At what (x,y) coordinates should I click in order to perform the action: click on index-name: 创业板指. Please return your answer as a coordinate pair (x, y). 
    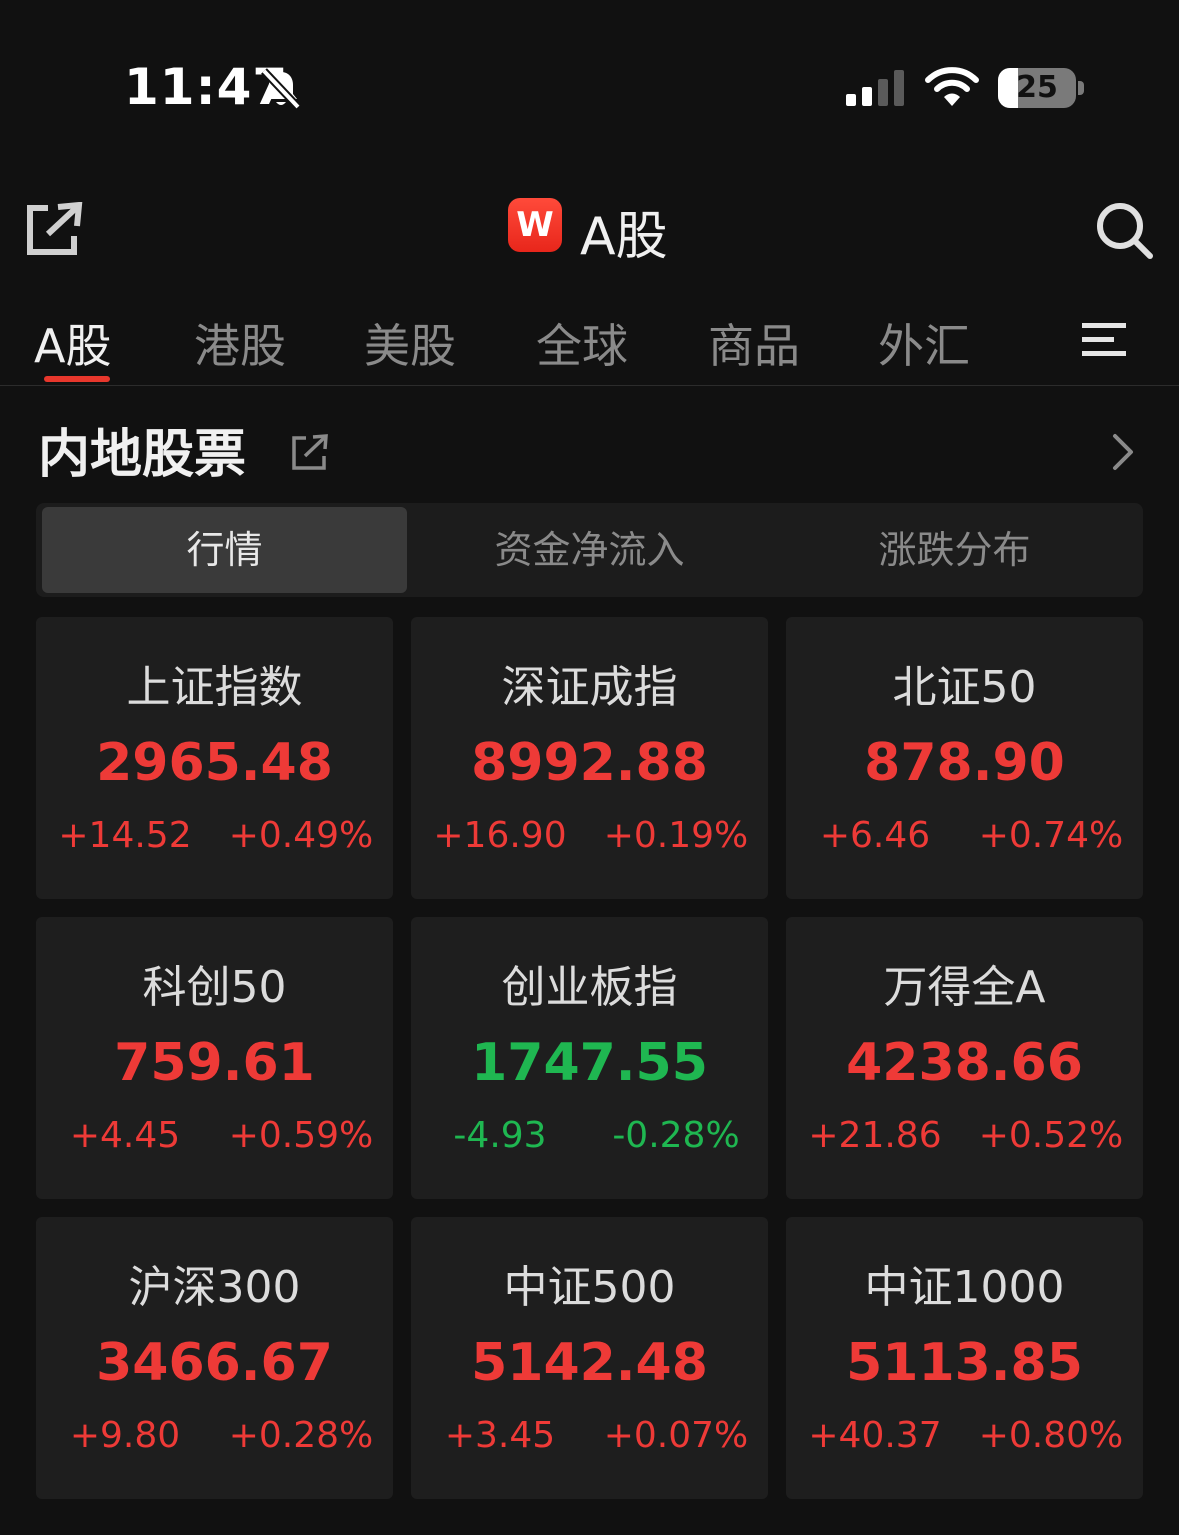
    Looking at the image, I should click on (589, 987).